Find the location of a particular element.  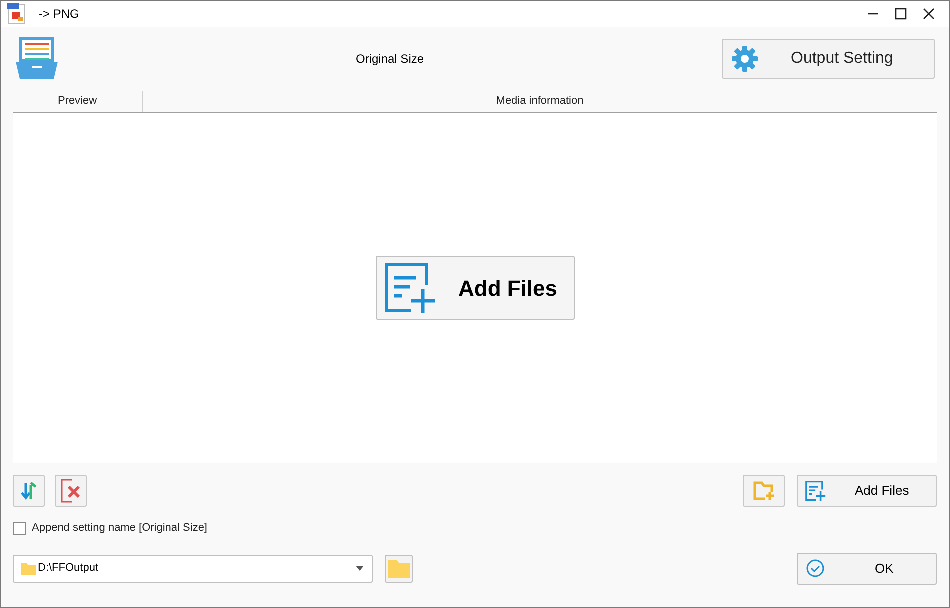

file-box-icon is located at coordinates (37, 59).